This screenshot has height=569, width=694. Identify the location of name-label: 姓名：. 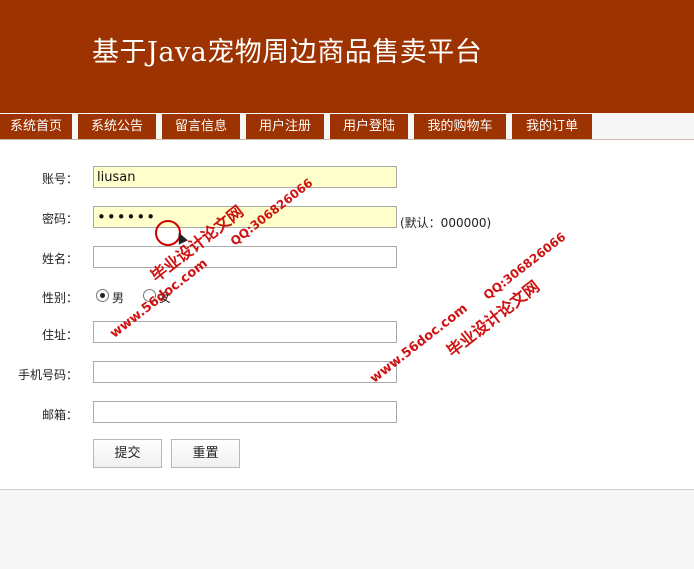
(59, 259).